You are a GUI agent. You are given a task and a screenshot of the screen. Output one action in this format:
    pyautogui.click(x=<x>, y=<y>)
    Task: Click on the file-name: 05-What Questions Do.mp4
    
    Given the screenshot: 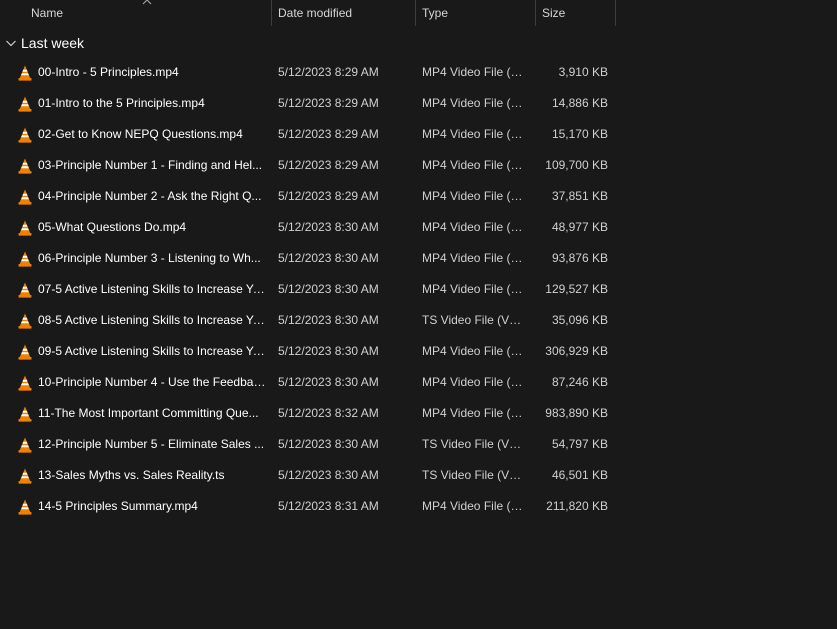 What is the action you would take?
    pyautogui.click(x=112, y=227)
    